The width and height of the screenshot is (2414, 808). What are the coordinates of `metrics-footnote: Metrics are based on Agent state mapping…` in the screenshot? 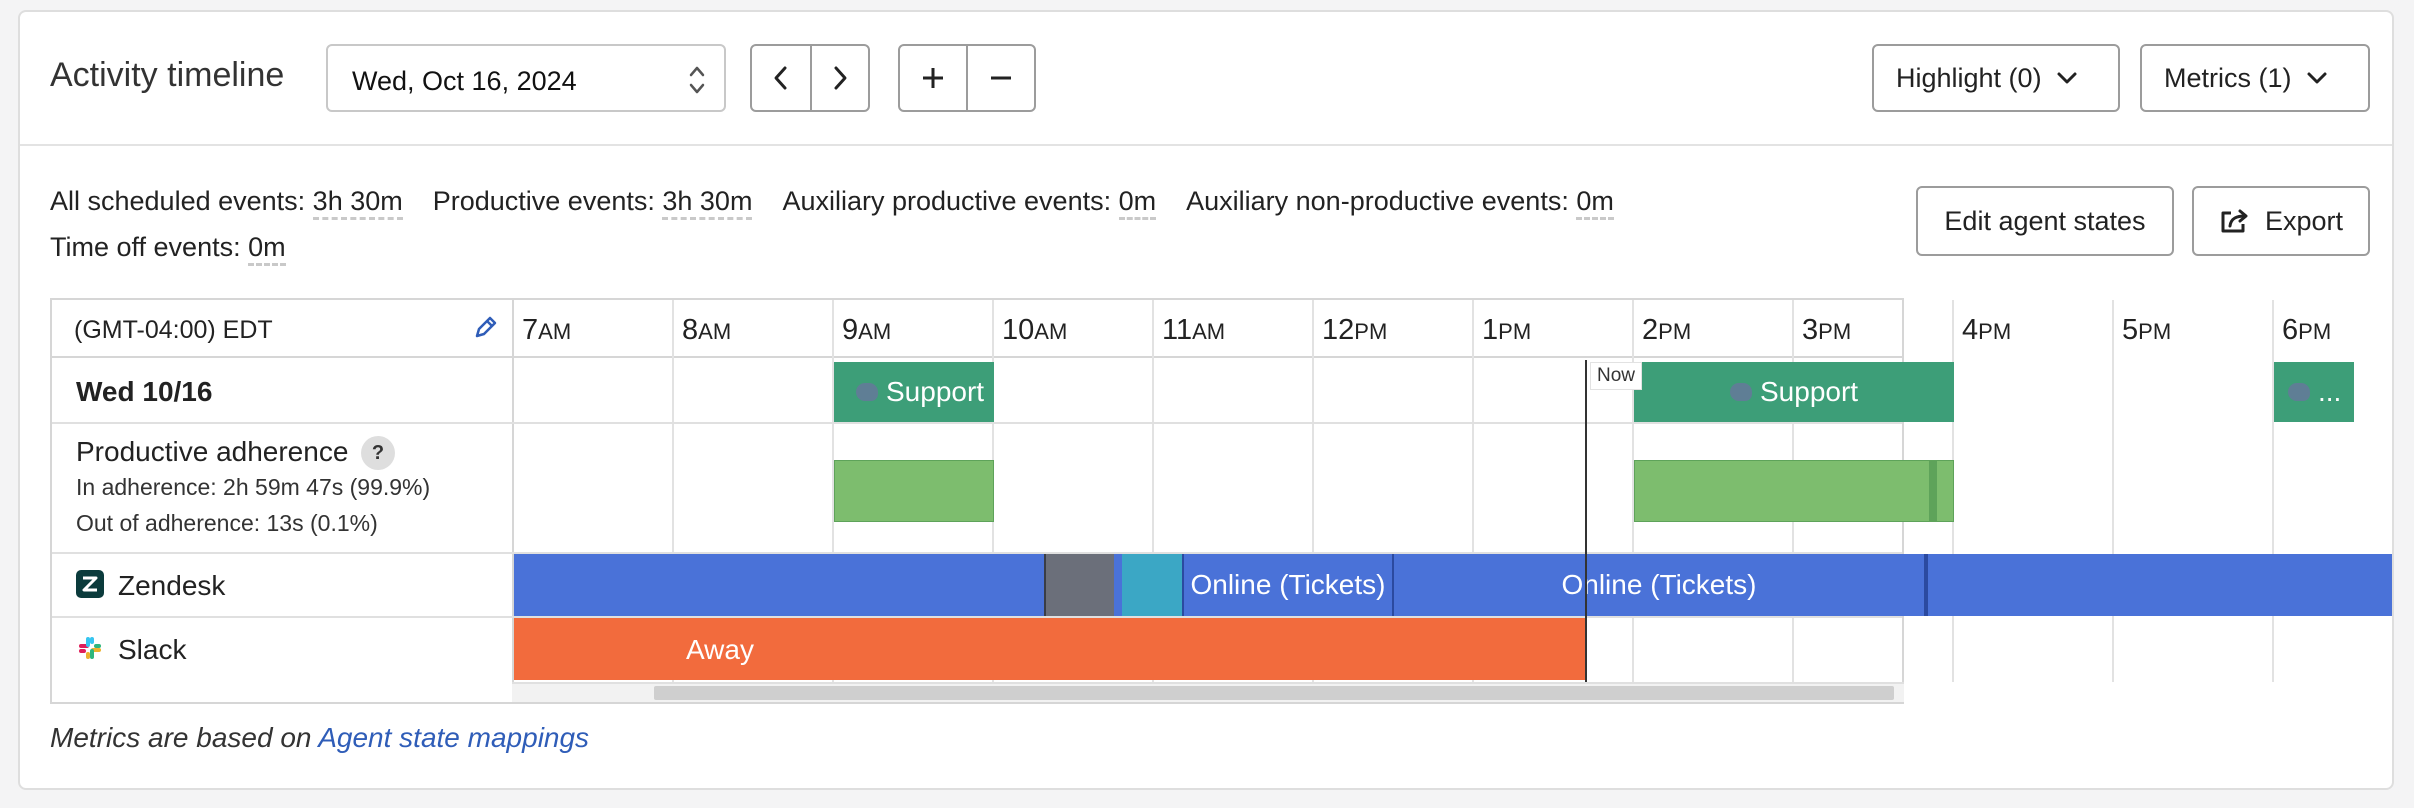 It's located at (319, 738).